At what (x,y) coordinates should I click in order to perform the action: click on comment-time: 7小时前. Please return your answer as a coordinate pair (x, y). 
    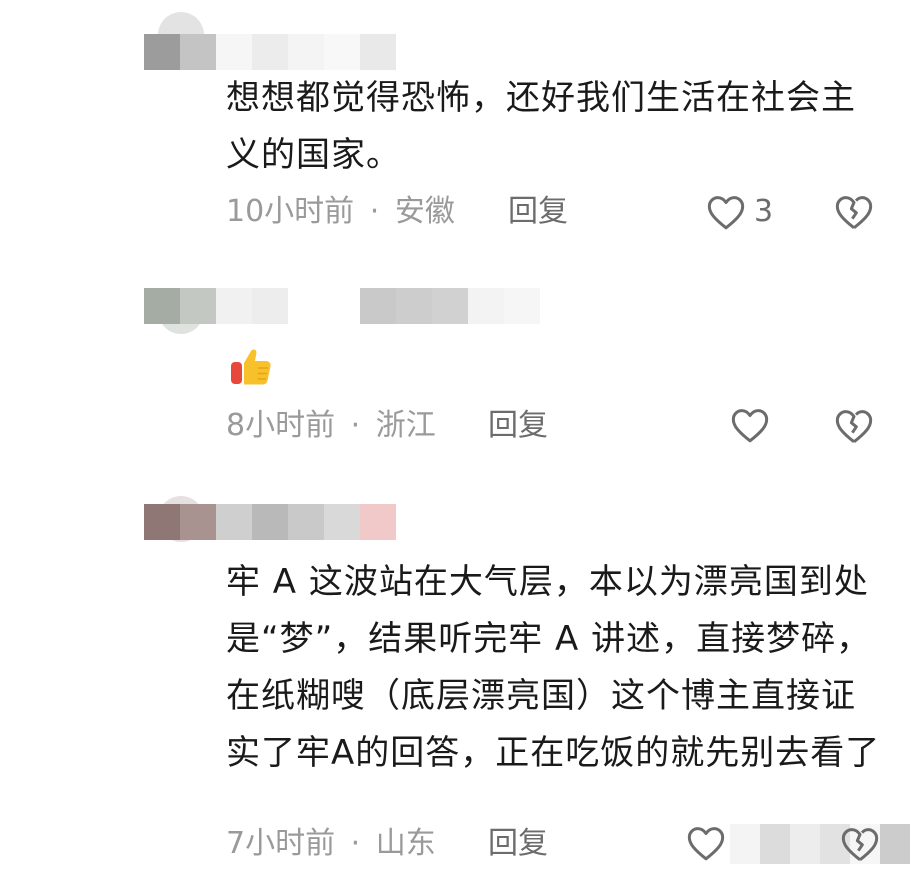
    Looking at the image, I should click on (281, 843).